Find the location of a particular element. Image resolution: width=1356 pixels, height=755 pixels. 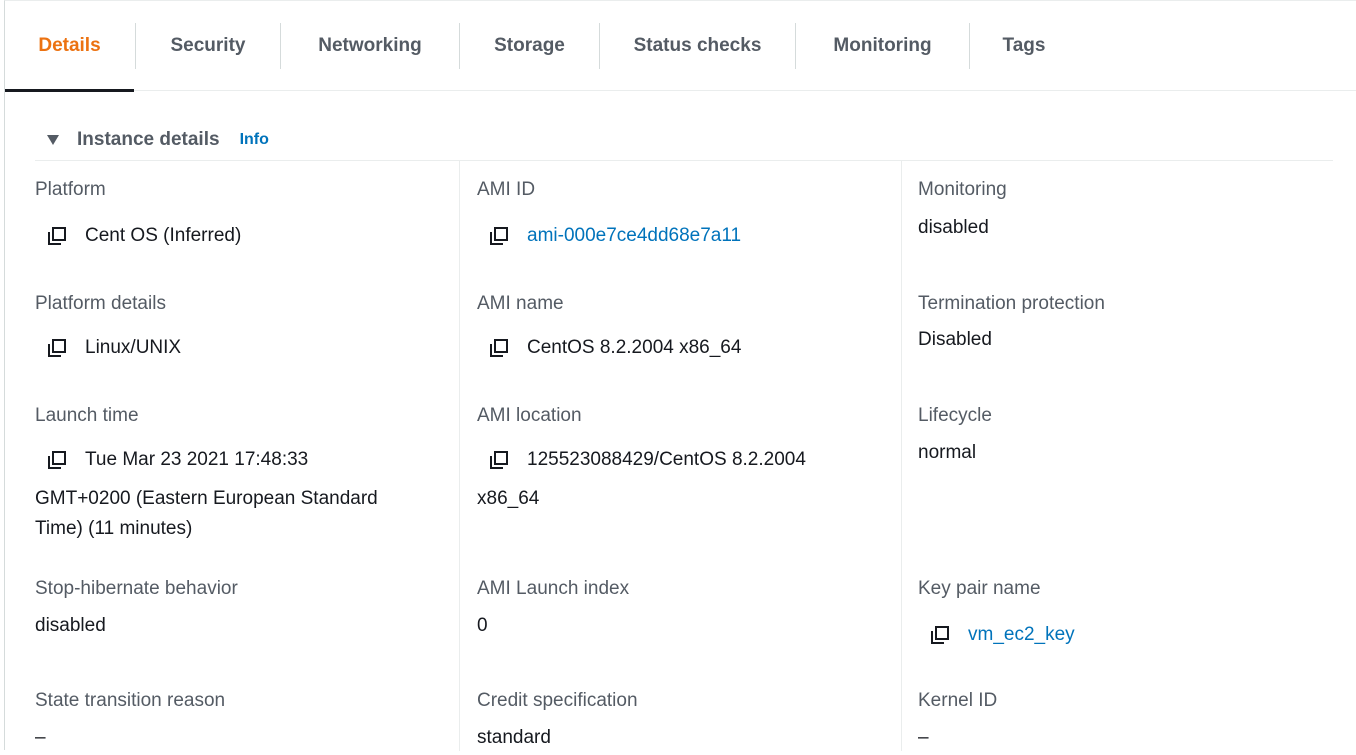

ami-name-label: AMI name is located at coordinates (520, 303).